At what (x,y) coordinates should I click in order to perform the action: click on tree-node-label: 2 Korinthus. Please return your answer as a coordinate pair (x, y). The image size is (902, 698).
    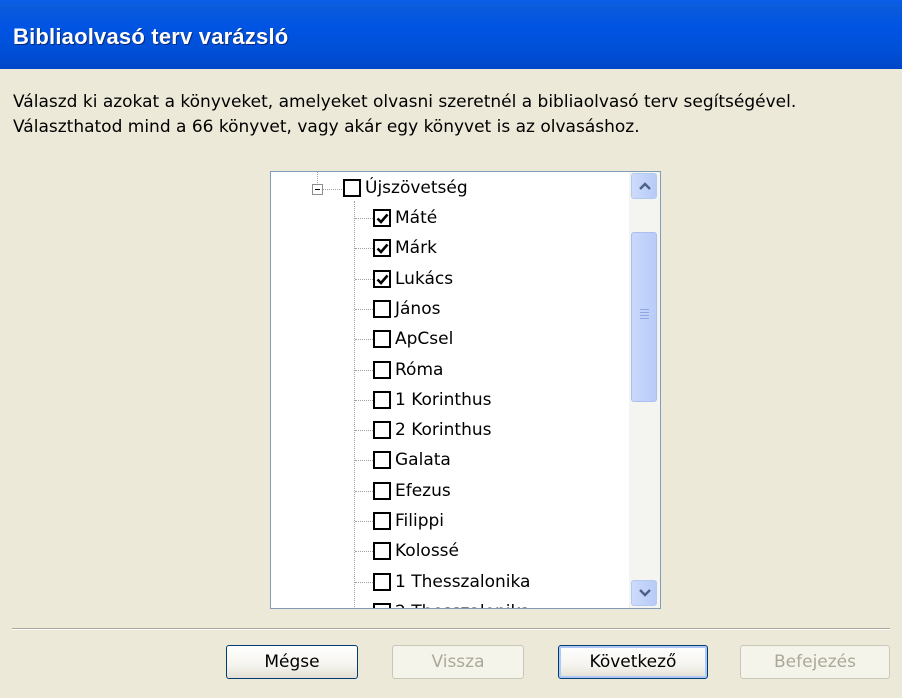
    Looking at the image, I should click on (443, 430).